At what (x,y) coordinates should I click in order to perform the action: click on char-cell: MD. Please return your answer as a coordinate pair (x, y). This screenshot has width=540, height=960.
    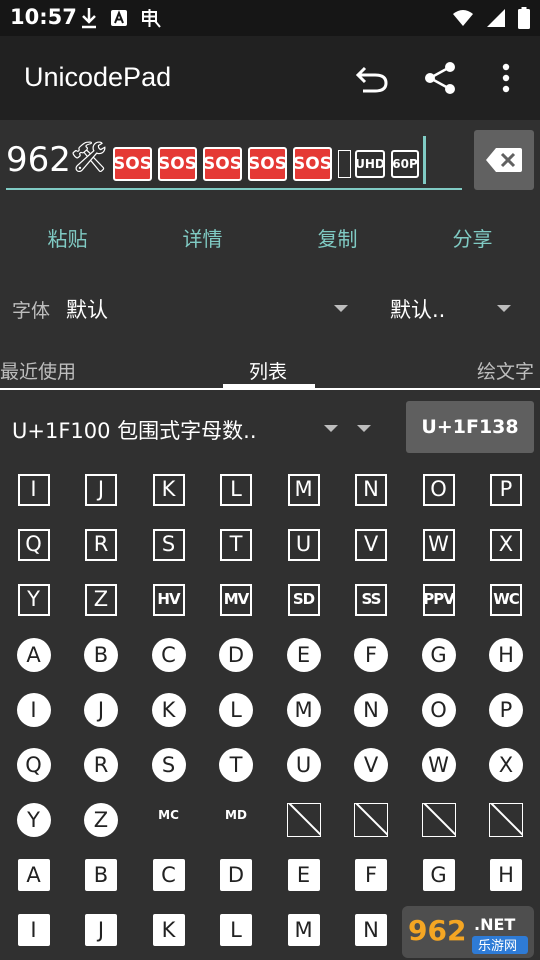
    Looking at the image, I should click on (236, 819).